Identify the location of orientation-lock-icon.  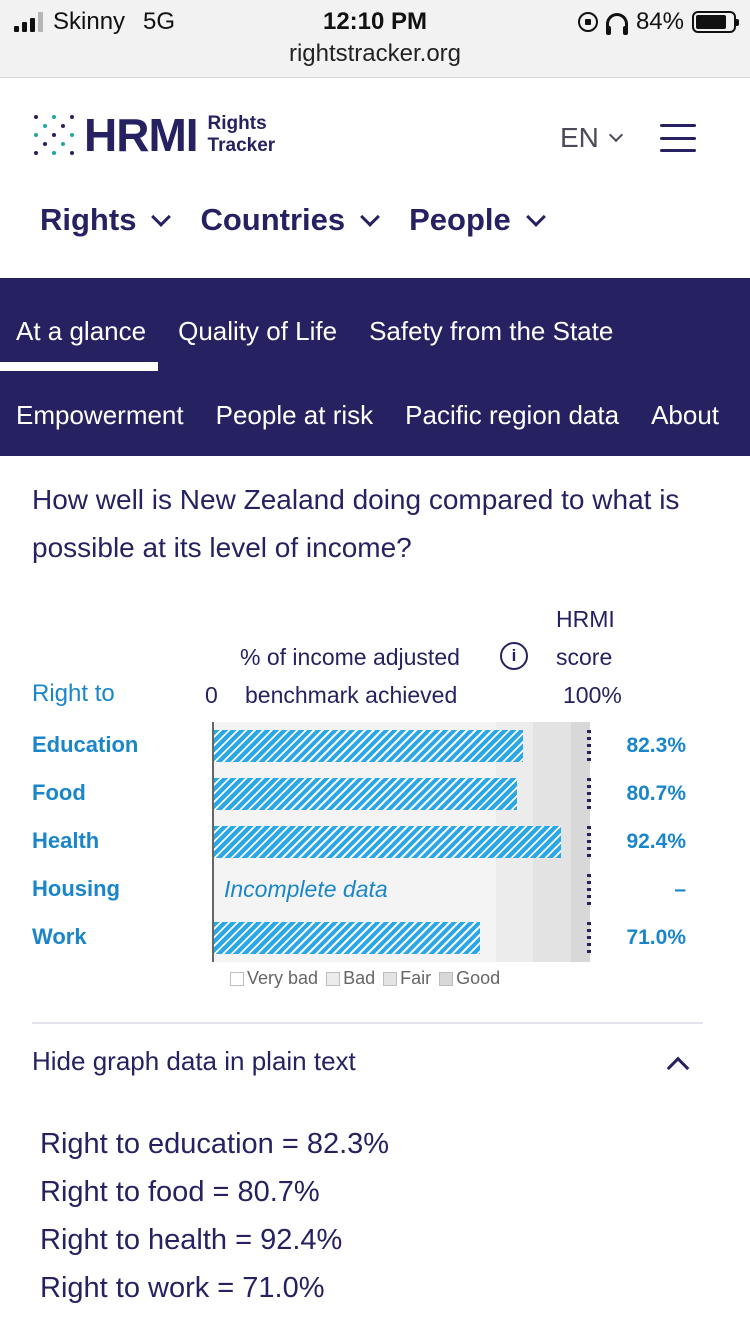
(587, 22).